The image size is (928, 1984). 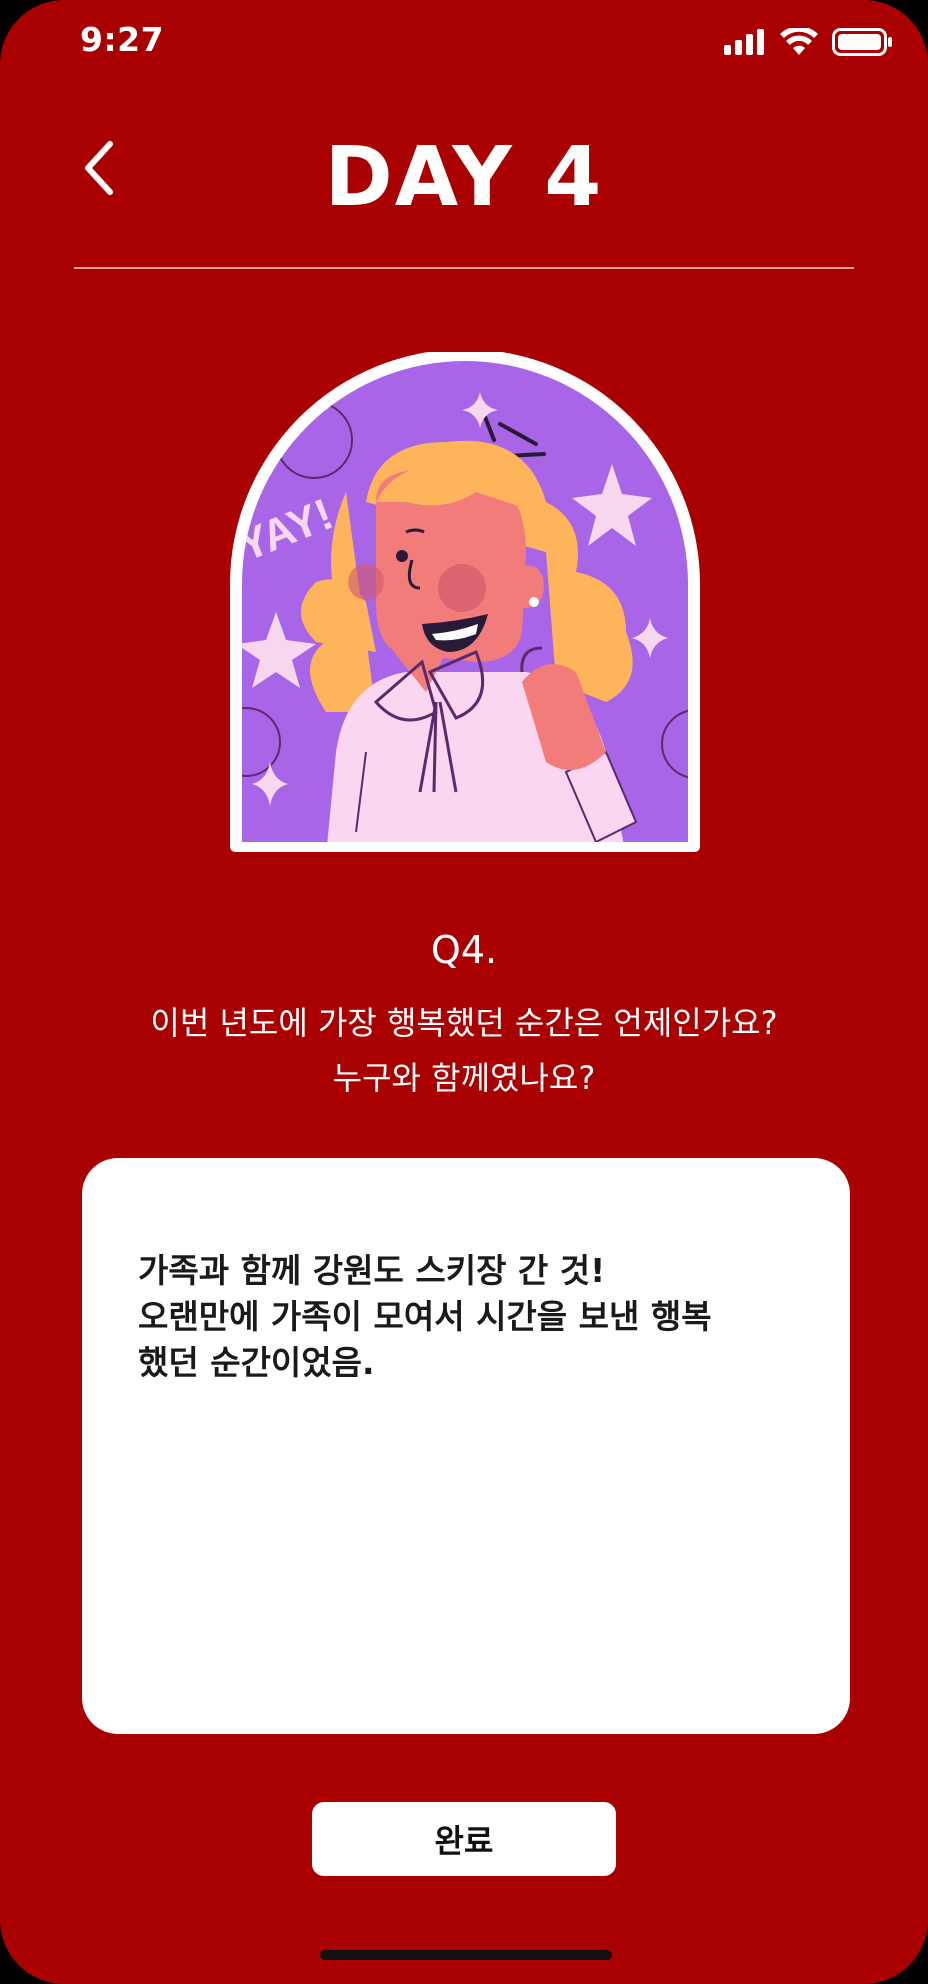 What do you see at coordinates (464, 950) in the screenshot?
I see `question-number: Q4.` at bounding box center [464, 950].